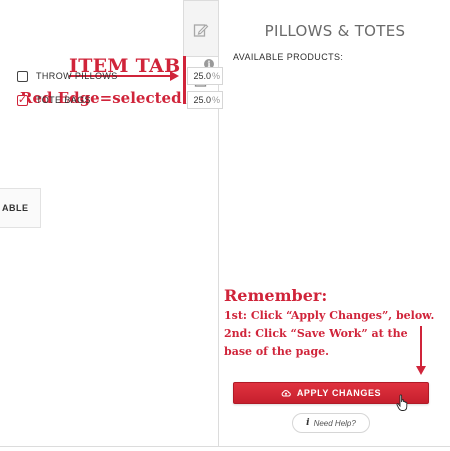  I want to click on tab-edit, so click(200, 30).